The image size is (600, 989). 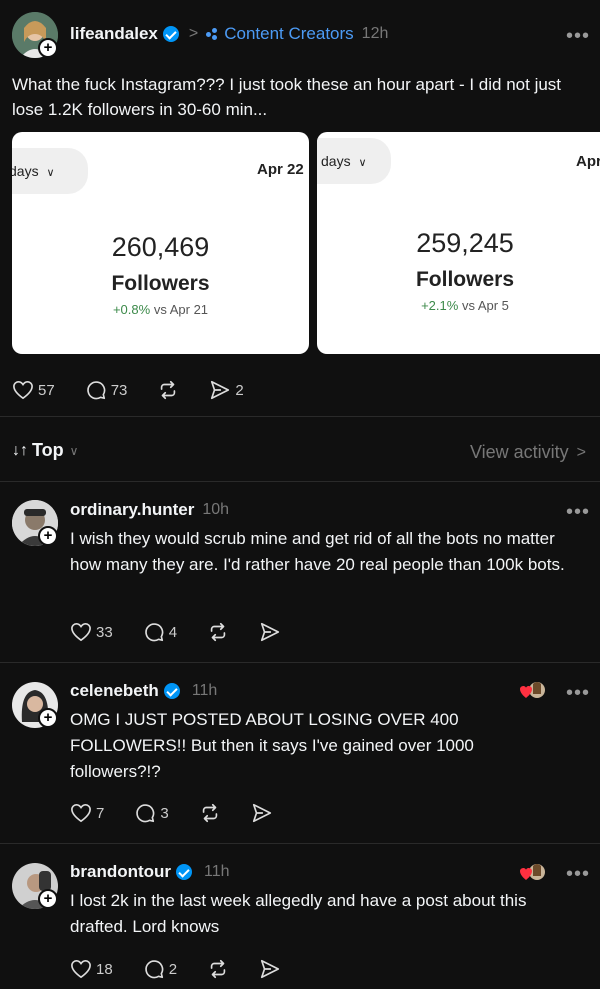 What do you see at coordinates (280, 169) in the screenshot?
I see `date-label: Apr 22` at bounding box center [280, 169].